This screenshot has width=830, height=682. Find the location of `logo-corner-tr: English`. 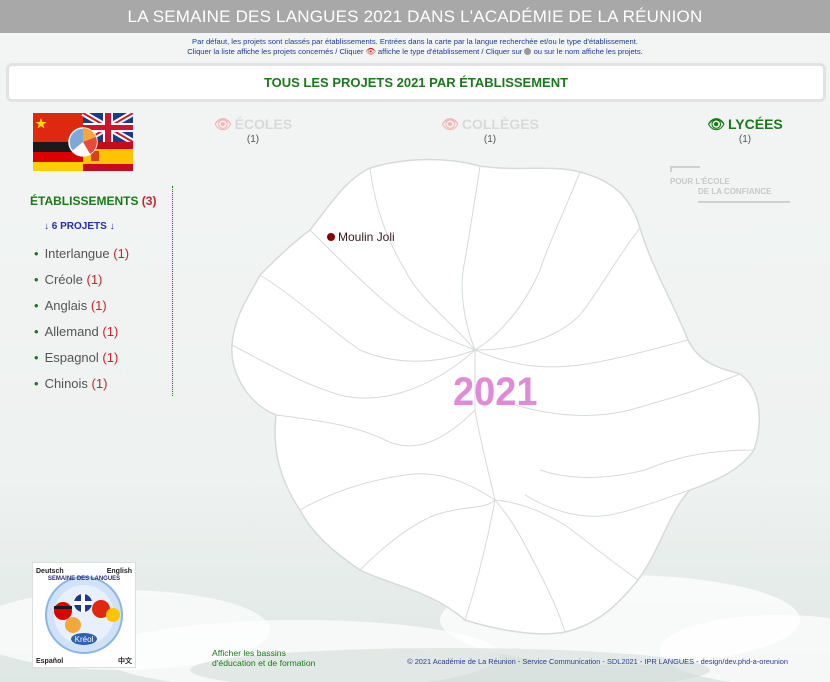

logo-corner-tr: English is located at coordinates (119, 571).